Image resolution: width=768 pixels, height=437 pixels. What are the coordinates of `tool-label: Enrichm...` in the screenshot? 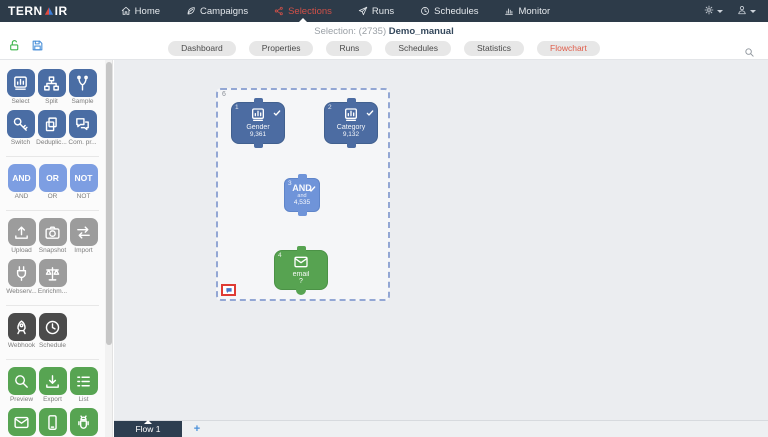 It's located at (52, 291).